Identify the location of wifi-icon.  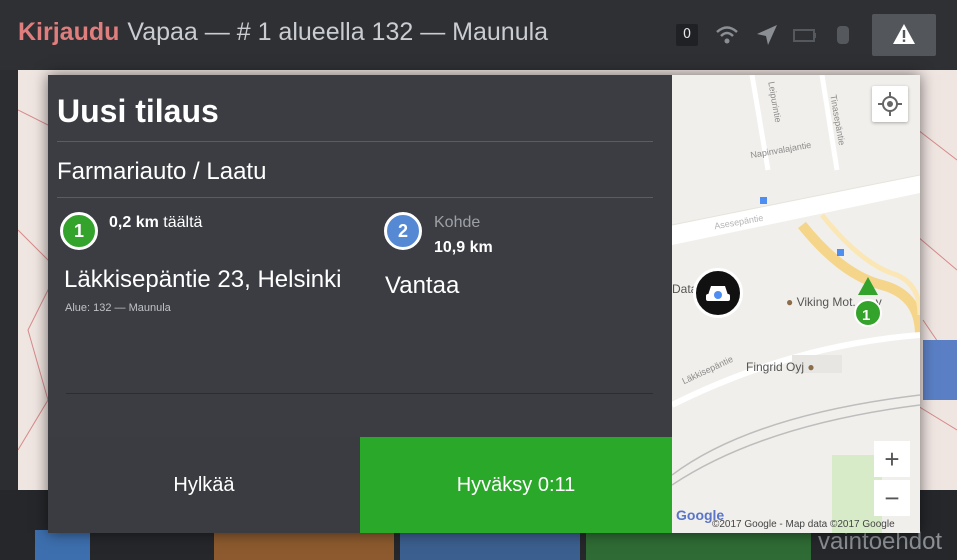
(727, 35).